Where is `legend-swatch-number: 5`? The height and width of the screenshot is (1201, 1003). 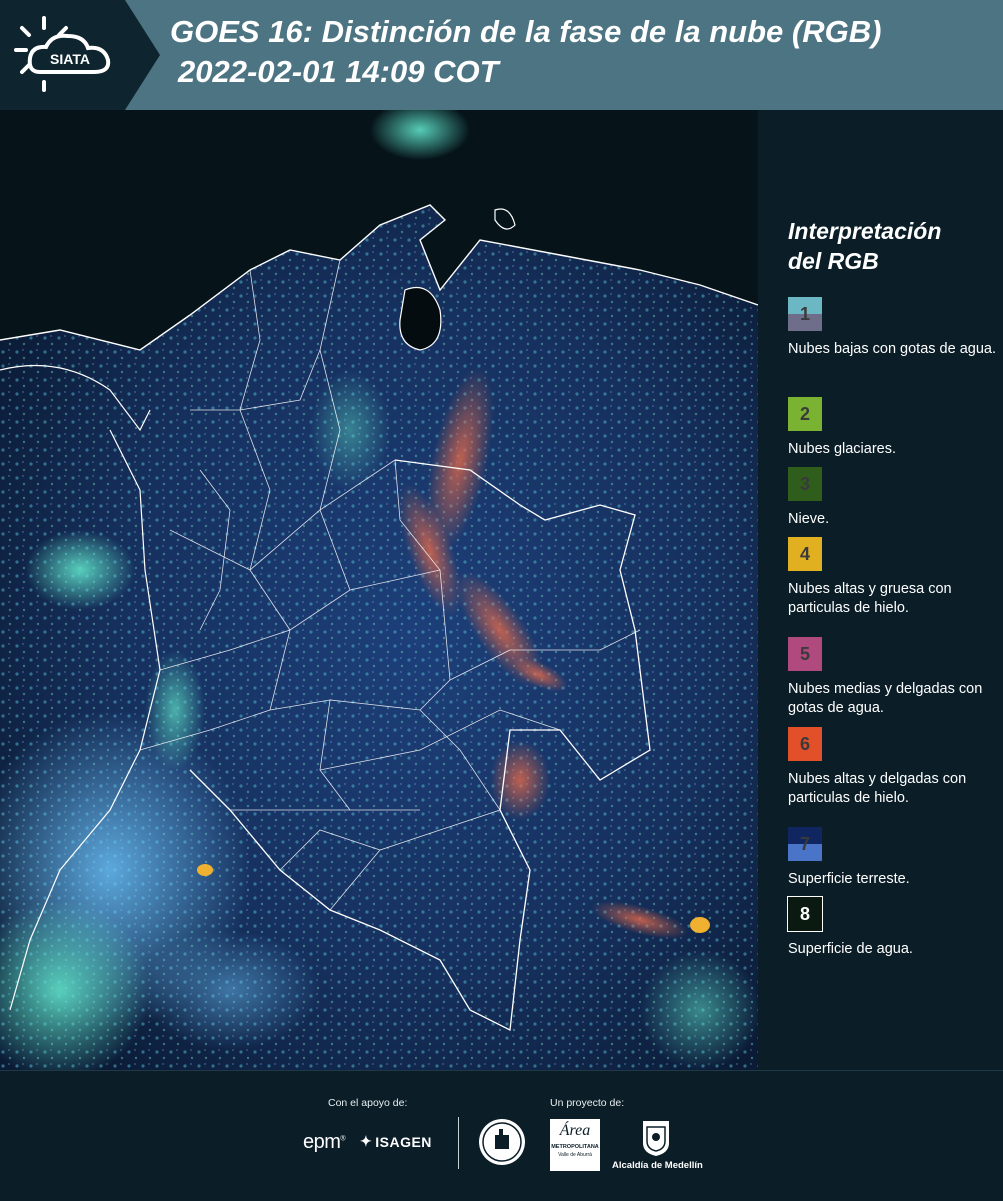 legend-swatch-number: 5 is located at coordinates (804, 654).